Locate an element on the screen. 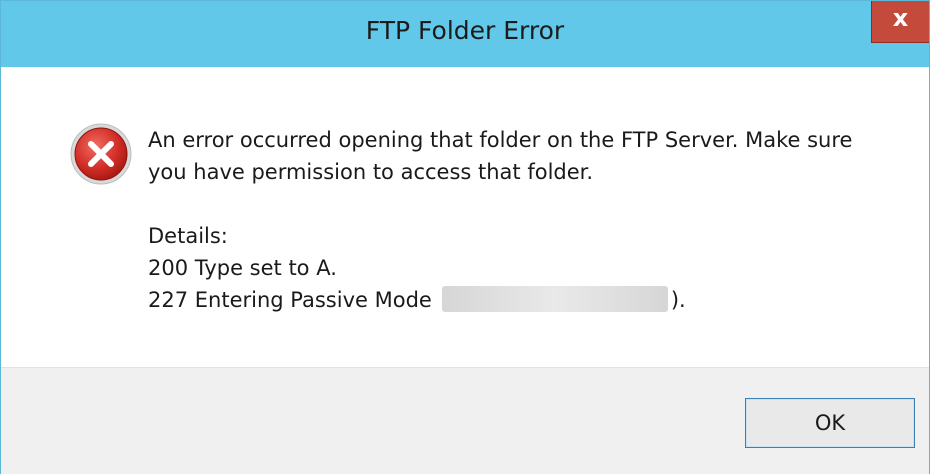  close-icon: x is located at coordinates (900, 18).